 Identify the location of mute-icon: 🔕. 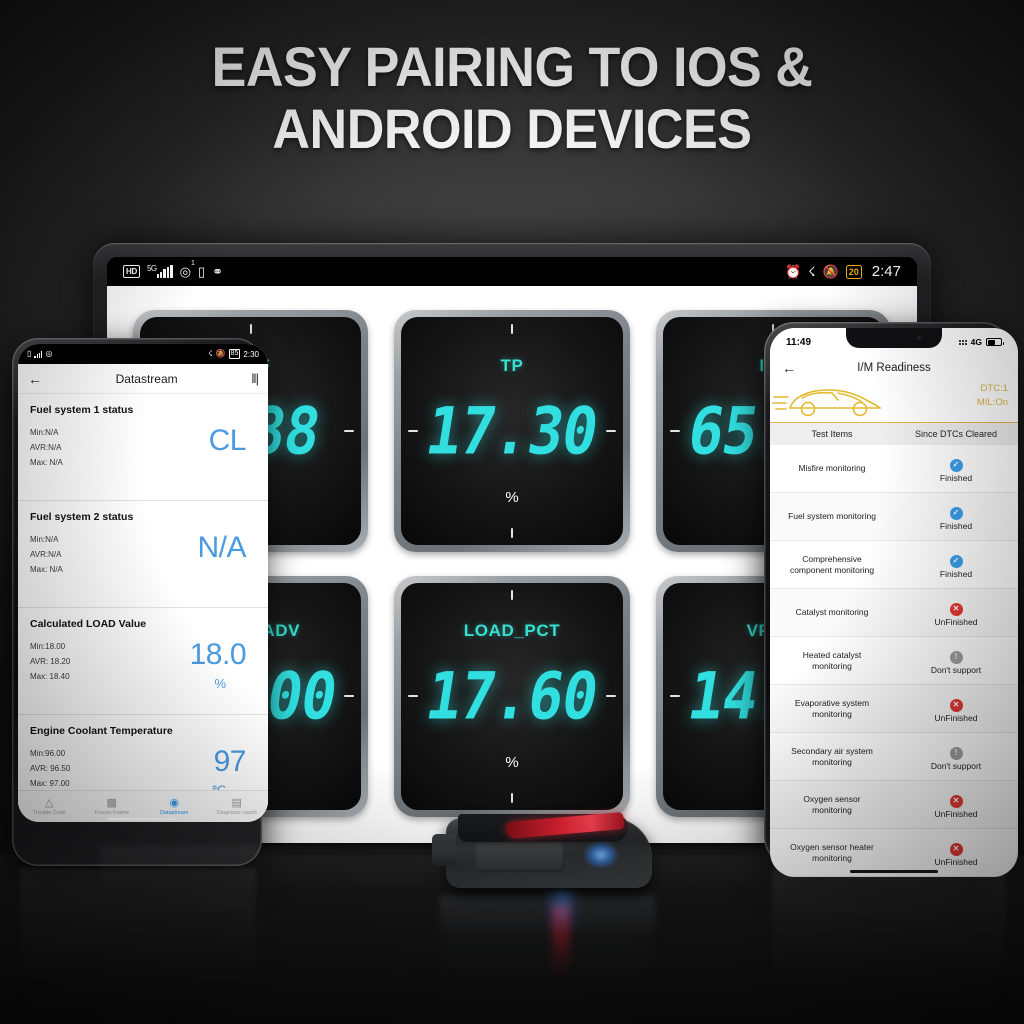
(220, 353).